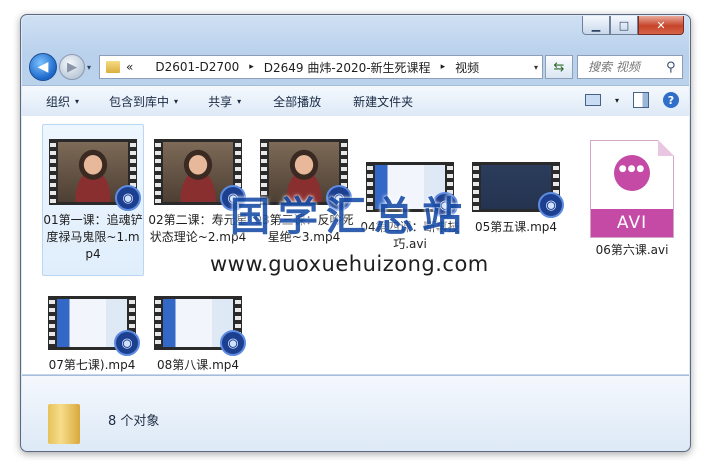  What do you see at coordinates (467, 67) in the screenshot?
I see `breadcrumb-item-3: 视频` at bounding box center [467, 67].